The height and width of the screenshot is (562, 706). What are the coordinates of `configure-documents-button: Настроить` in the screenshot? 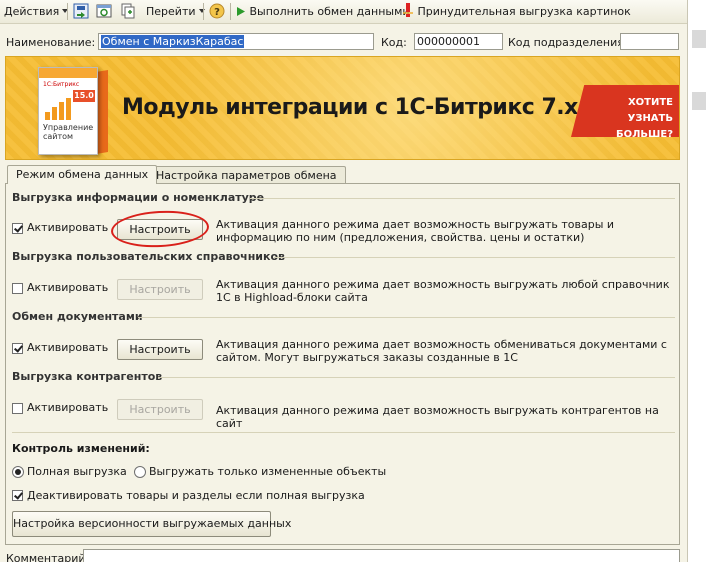 It's located at (160, 349).